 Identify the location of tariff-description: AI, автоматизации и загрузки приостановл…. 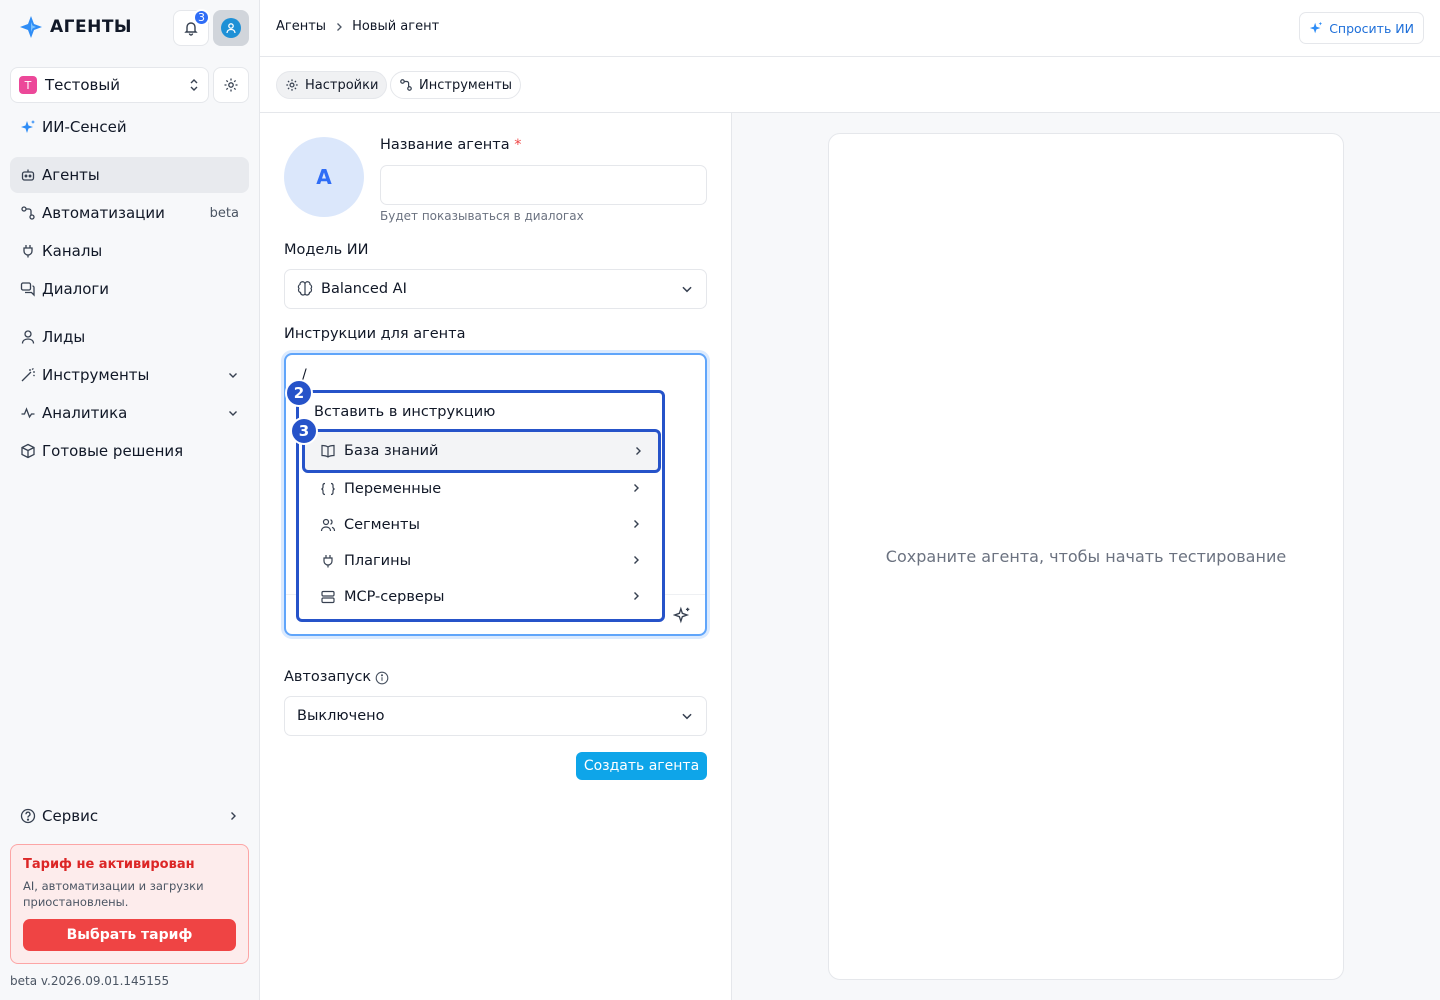
(113, 894).